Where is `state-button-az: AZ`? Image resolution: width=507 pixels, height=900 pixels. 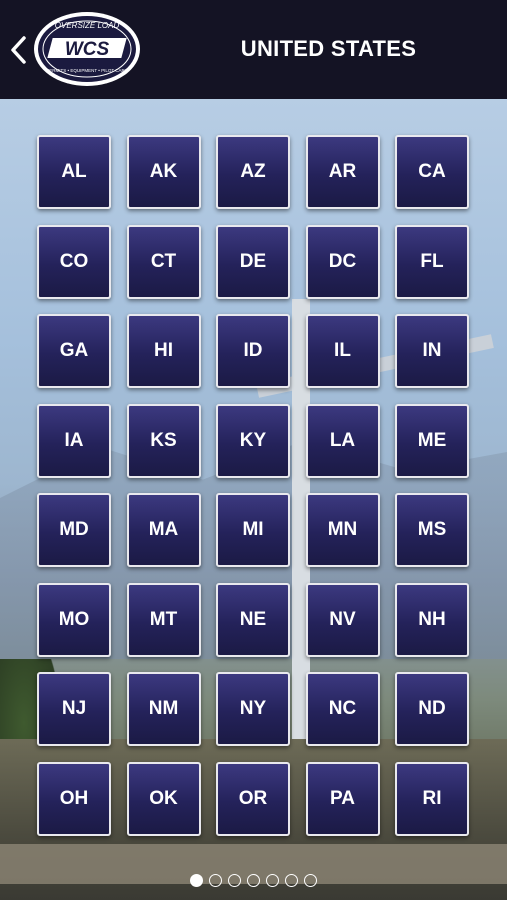 state-button-az: AZ is located at coordinates (253, 172).